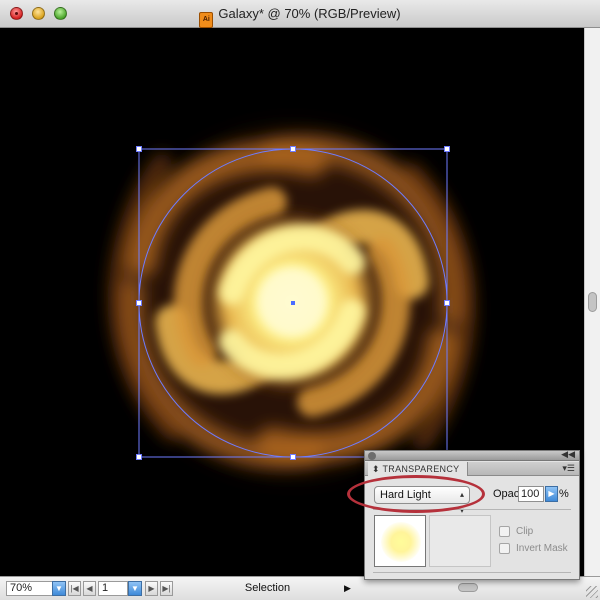 The image size is (600, 600). I want to click on clip-checkbox, so click(504, 531).